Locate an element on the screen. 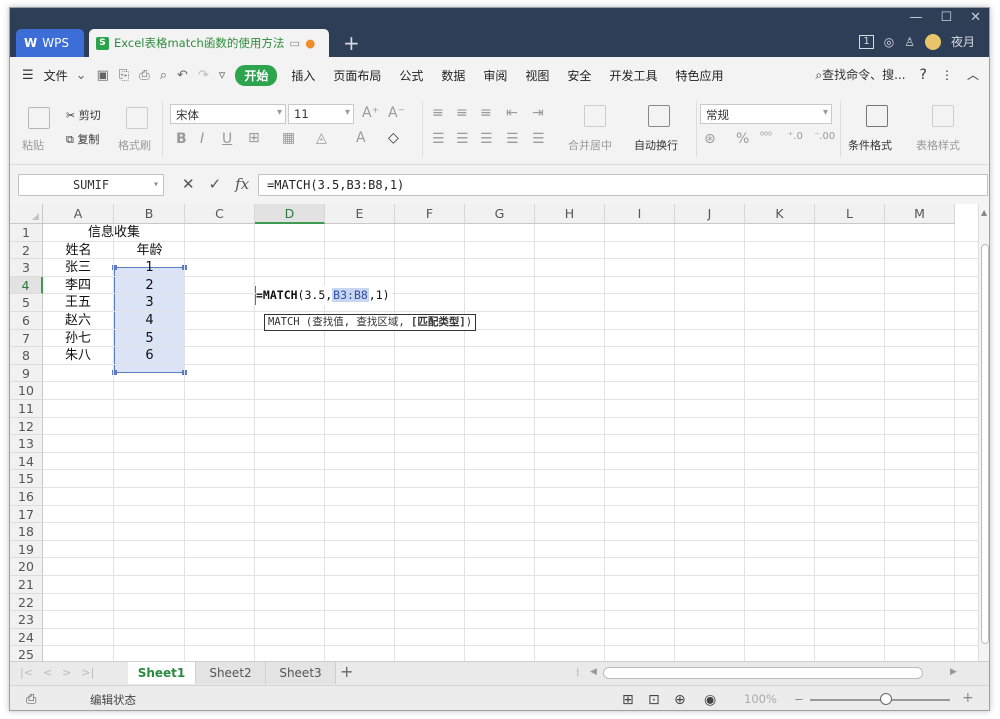 Image resolution: width=1000 pixels, height=719 pixels. sheet-tab-3: Sheet3 is located at coordinates (301, 673).